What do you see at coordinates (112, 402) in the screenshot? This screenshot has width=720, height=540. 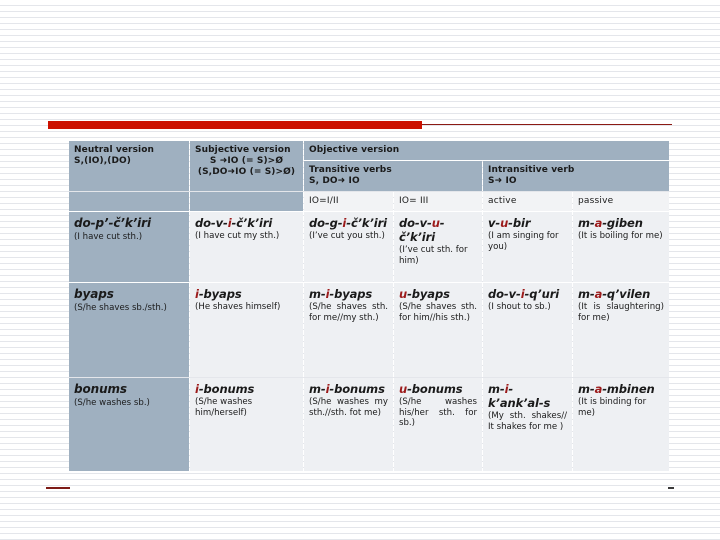 I see `verb-gloss: (S/he washes sb.)` at bounding box center [112, 402].